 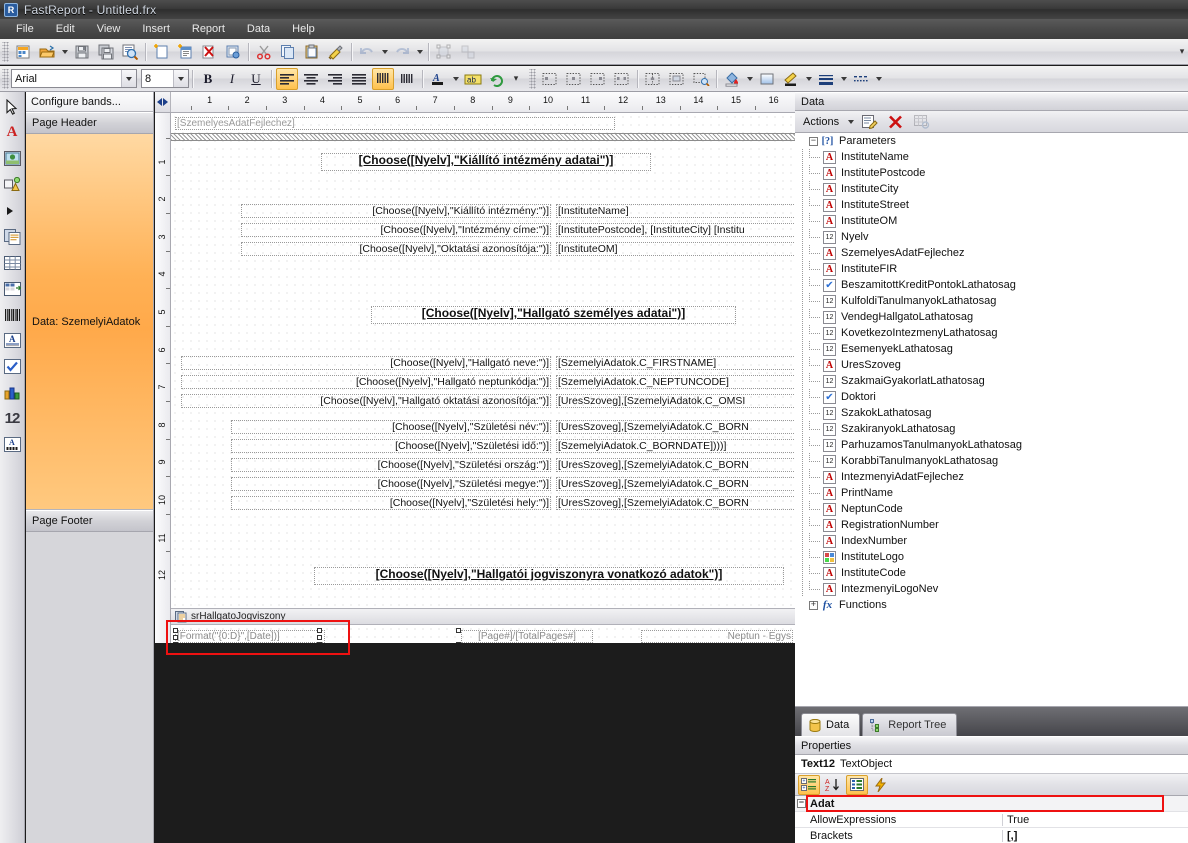 What do you see at coordinates (833, 785) in the screenshot?
I see `alphabetical-sort-button: AZ` at bounding box center [833, 785].